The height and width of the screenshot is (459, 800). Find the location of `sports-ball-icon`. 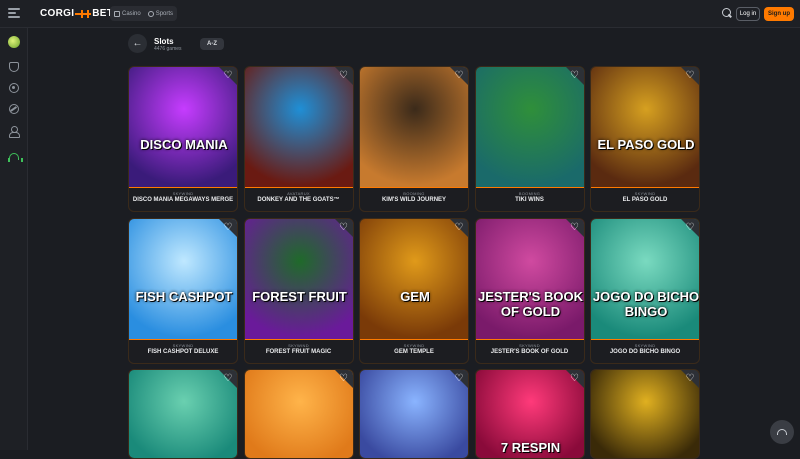

sports-ball-icon is located at coordinates (14, 109).